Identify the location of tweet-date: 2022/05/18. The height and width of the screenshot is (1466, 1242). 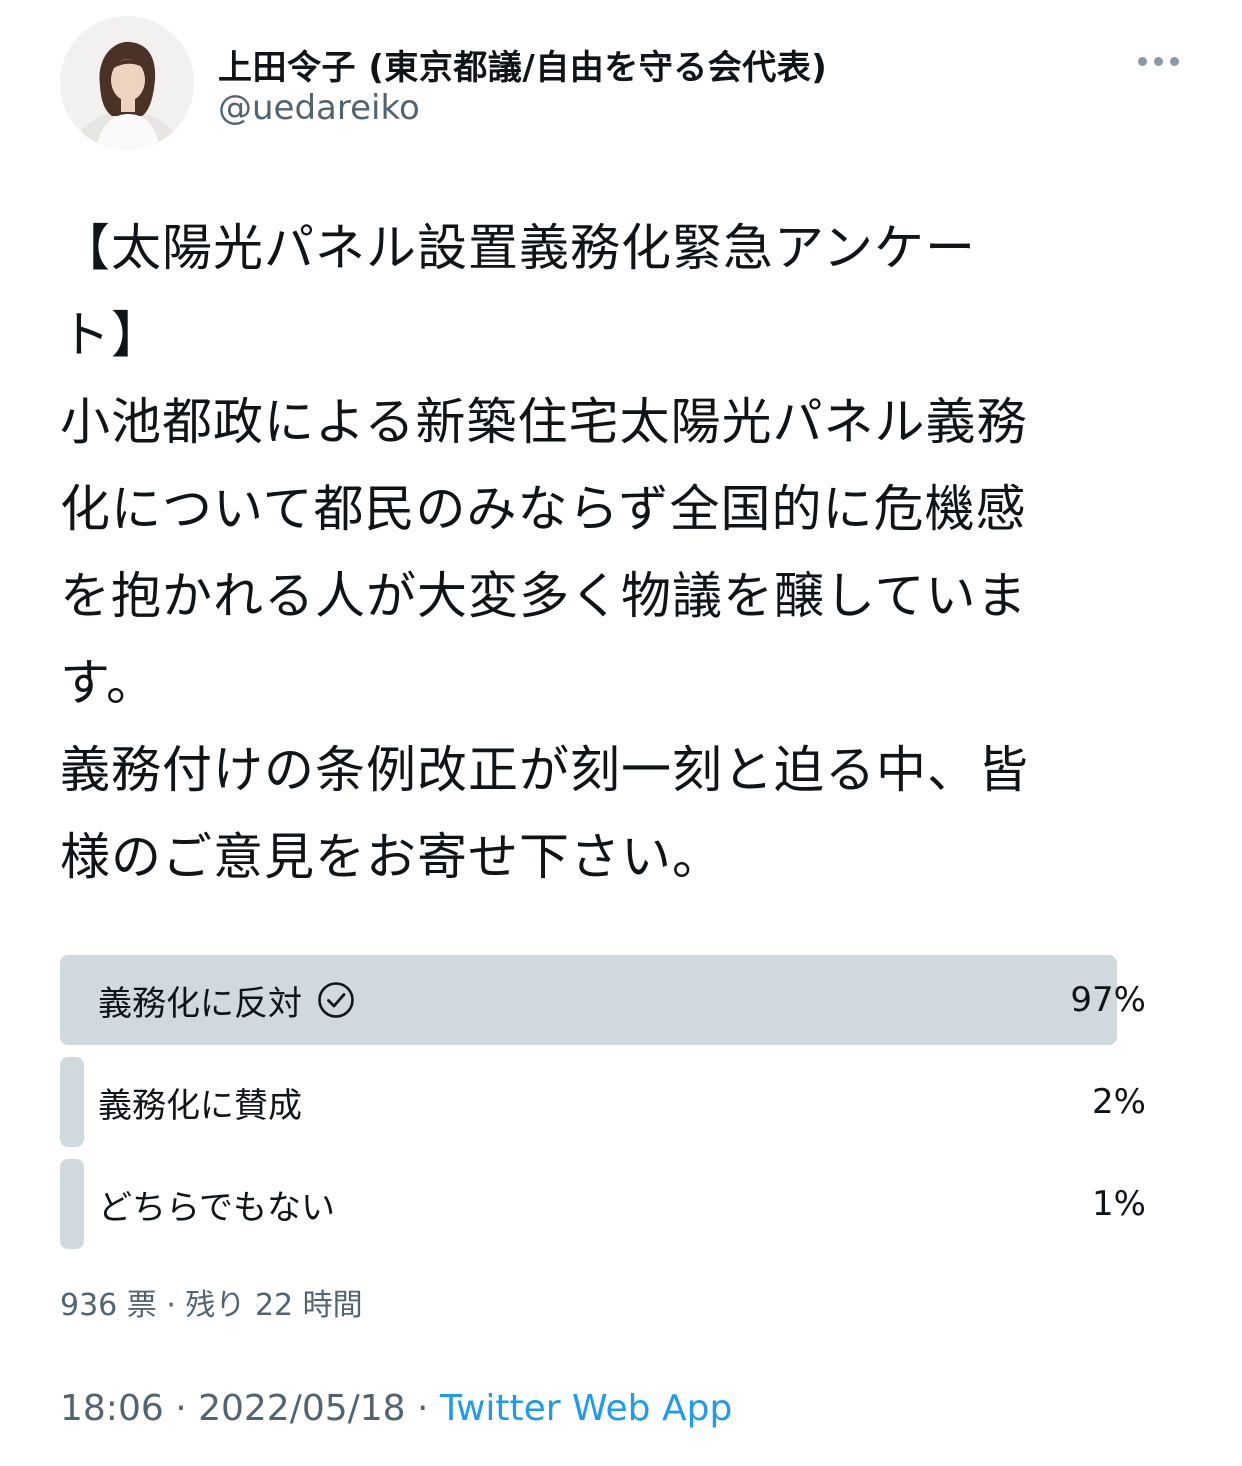
(302, 1408).